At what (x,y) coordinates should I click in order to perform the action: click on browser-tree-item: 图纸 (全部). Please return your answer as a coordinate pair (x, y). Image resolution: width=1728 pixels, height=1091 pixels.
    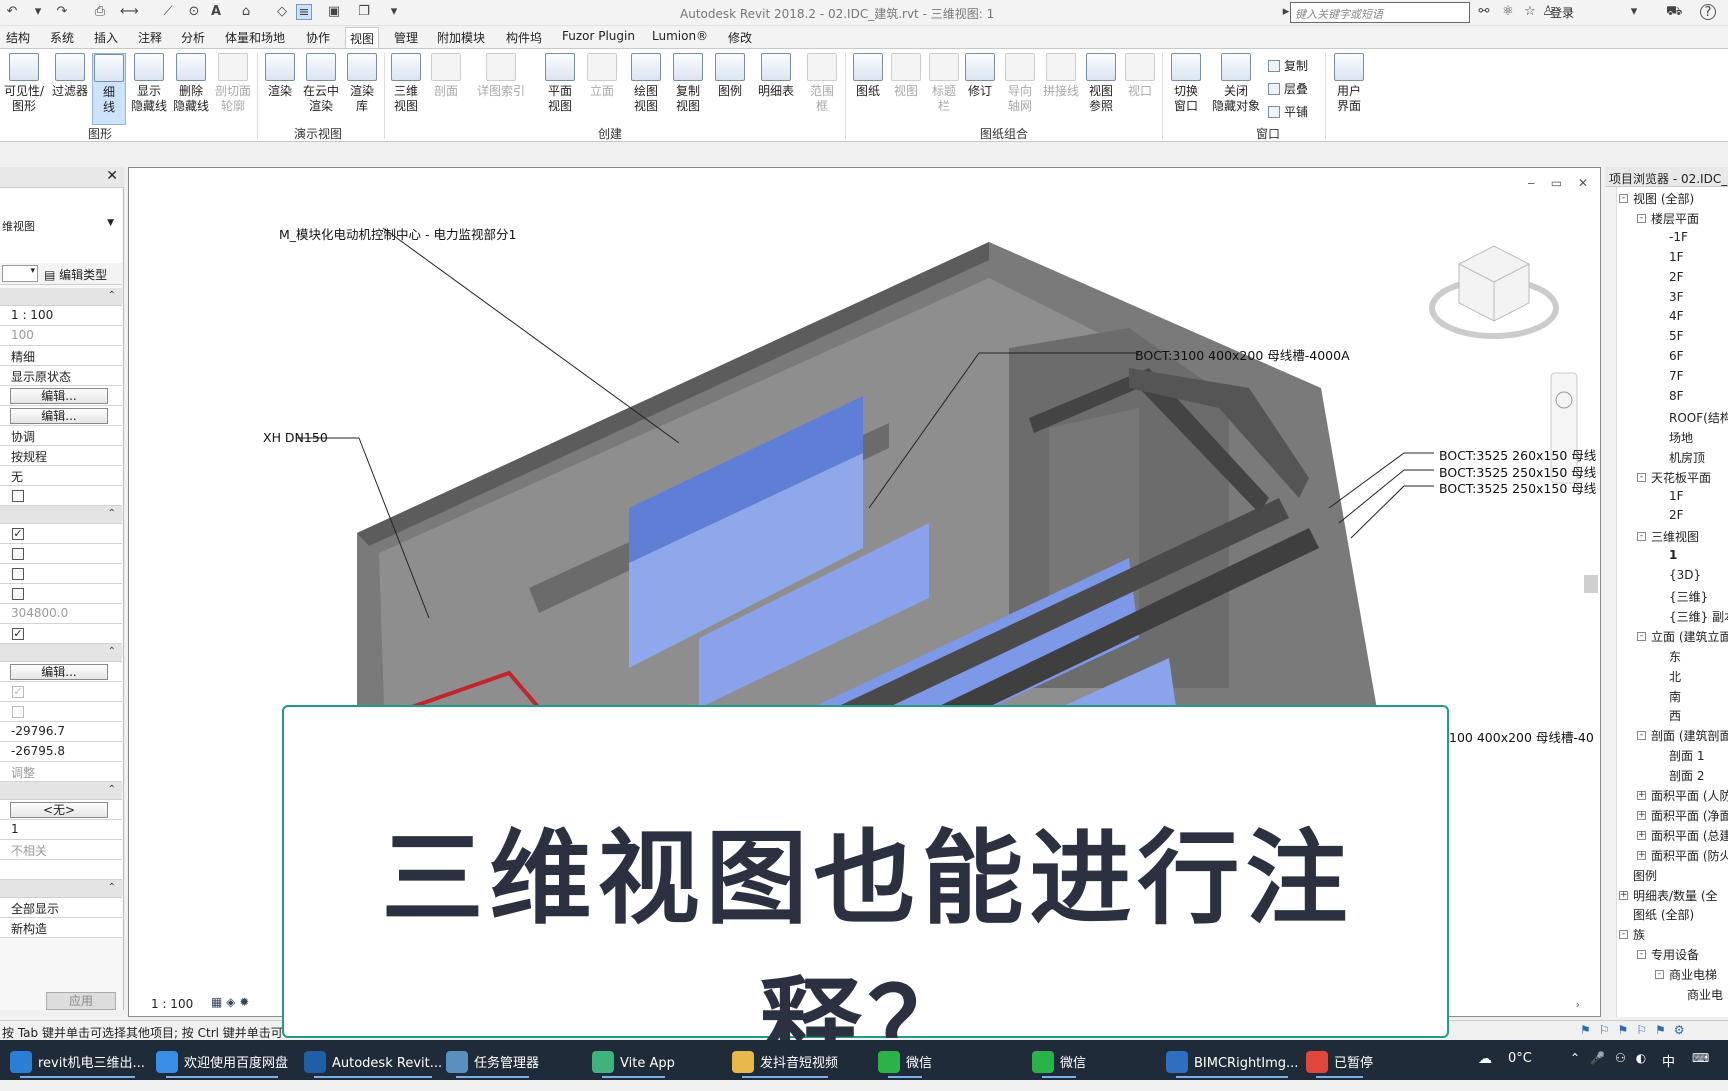
    Looking at the image, I should click on (1663, 914).